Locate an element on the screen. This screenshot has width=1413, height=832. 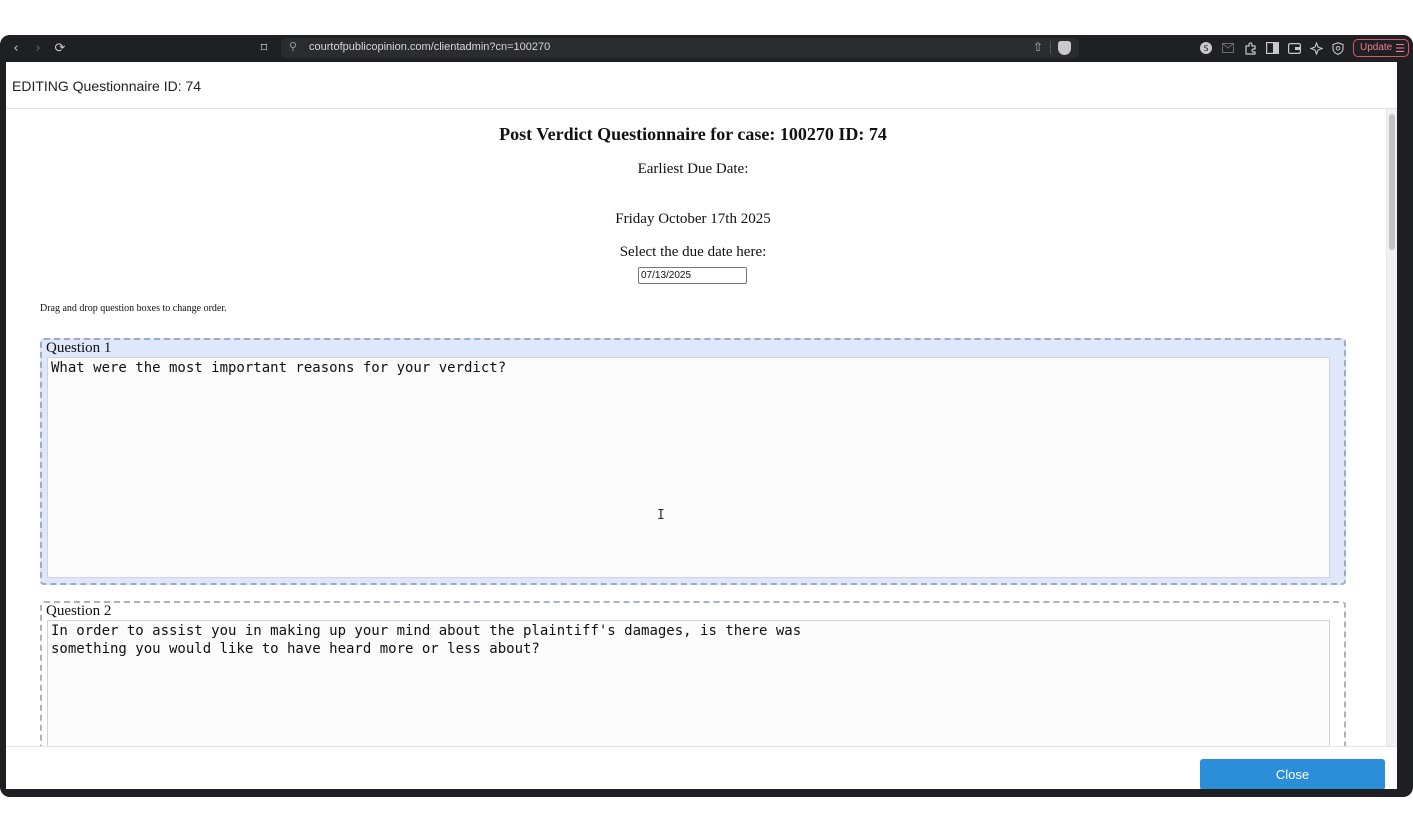
back-icon: ‹ is located at coordinates (16, 48).